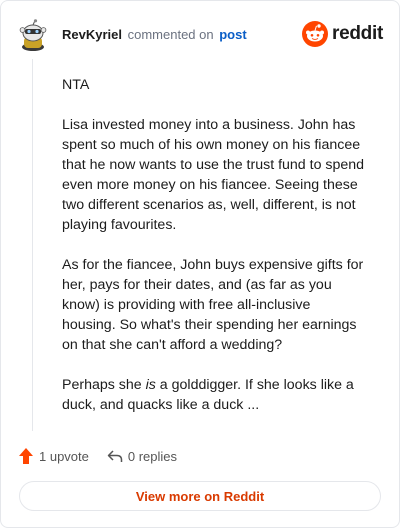 This screenshot has width=400, height=528. I want to click on comment-actions: 1 upvote 0 replies, so click(97, 456).